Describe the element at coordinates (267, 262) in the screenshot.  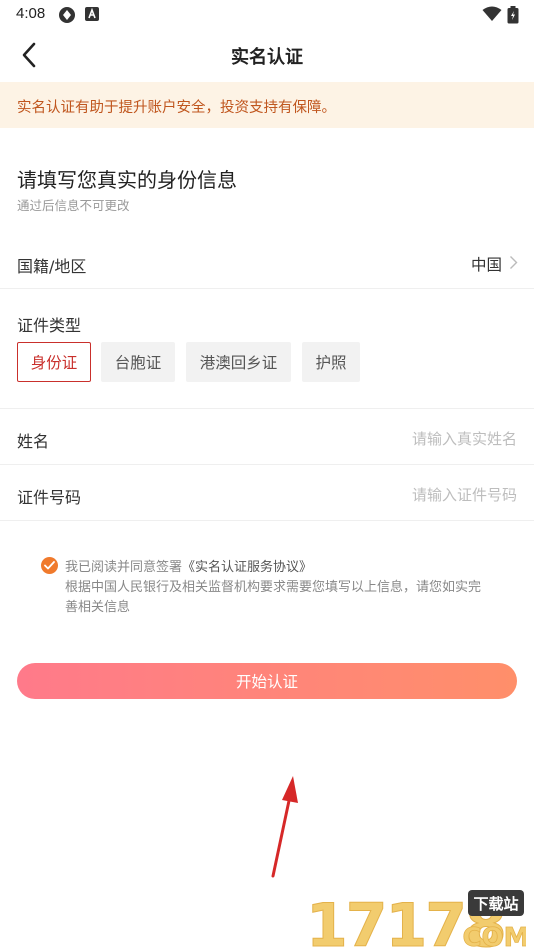
I see `nationality-row: 国籍/地区 中国` at that location.